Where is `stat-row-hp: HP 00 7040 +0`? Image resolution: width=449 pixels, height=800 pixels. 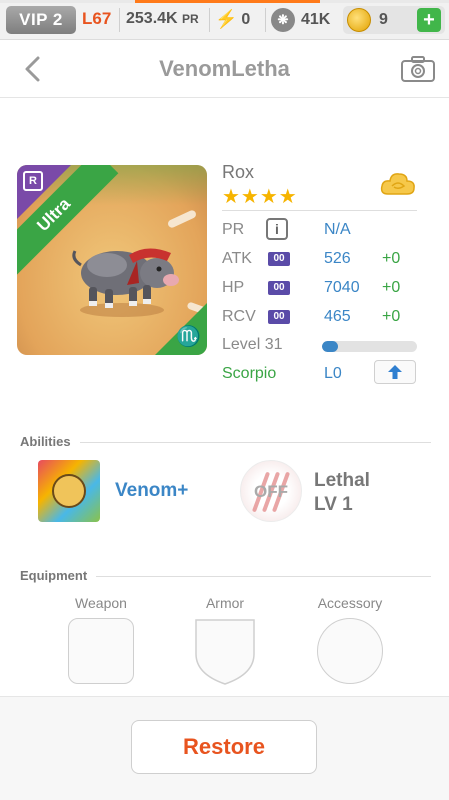
stat-row-hp: HP 00 7040 +0 is located at coordinates (322, 288).